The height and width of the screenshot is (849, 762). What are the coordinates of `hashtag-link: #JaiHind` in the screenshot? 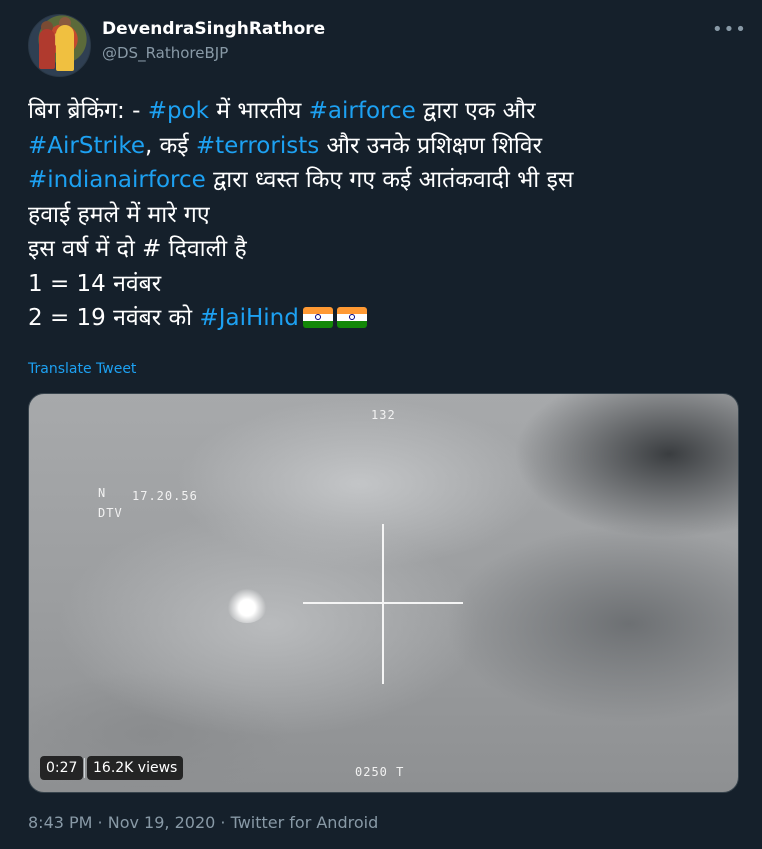 It's located at (248, 318).